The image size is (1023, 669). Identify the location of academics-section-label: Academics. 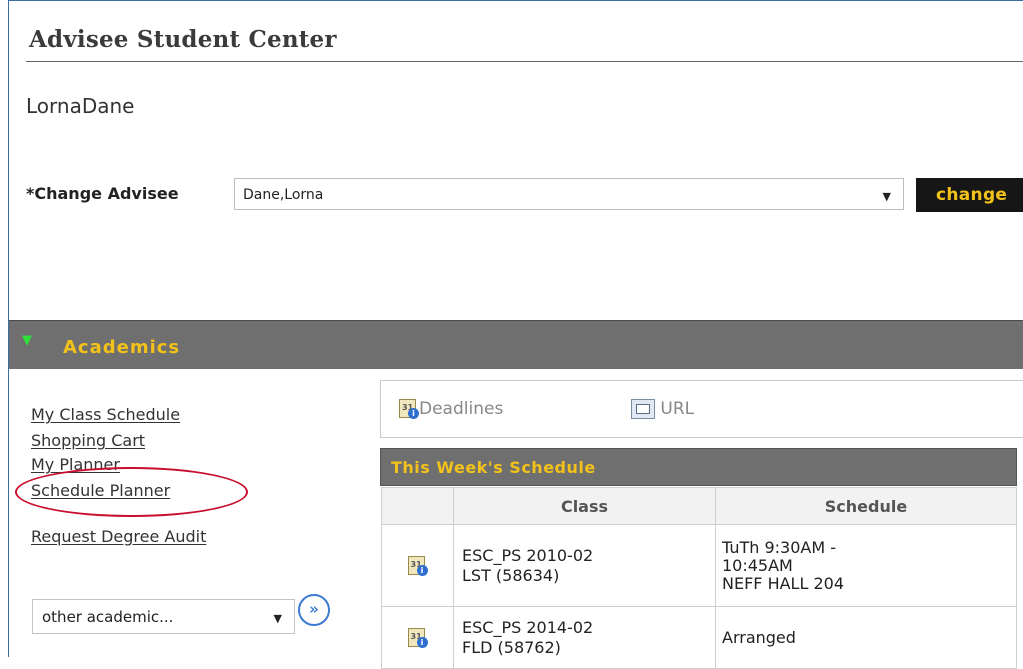
(122, 347).